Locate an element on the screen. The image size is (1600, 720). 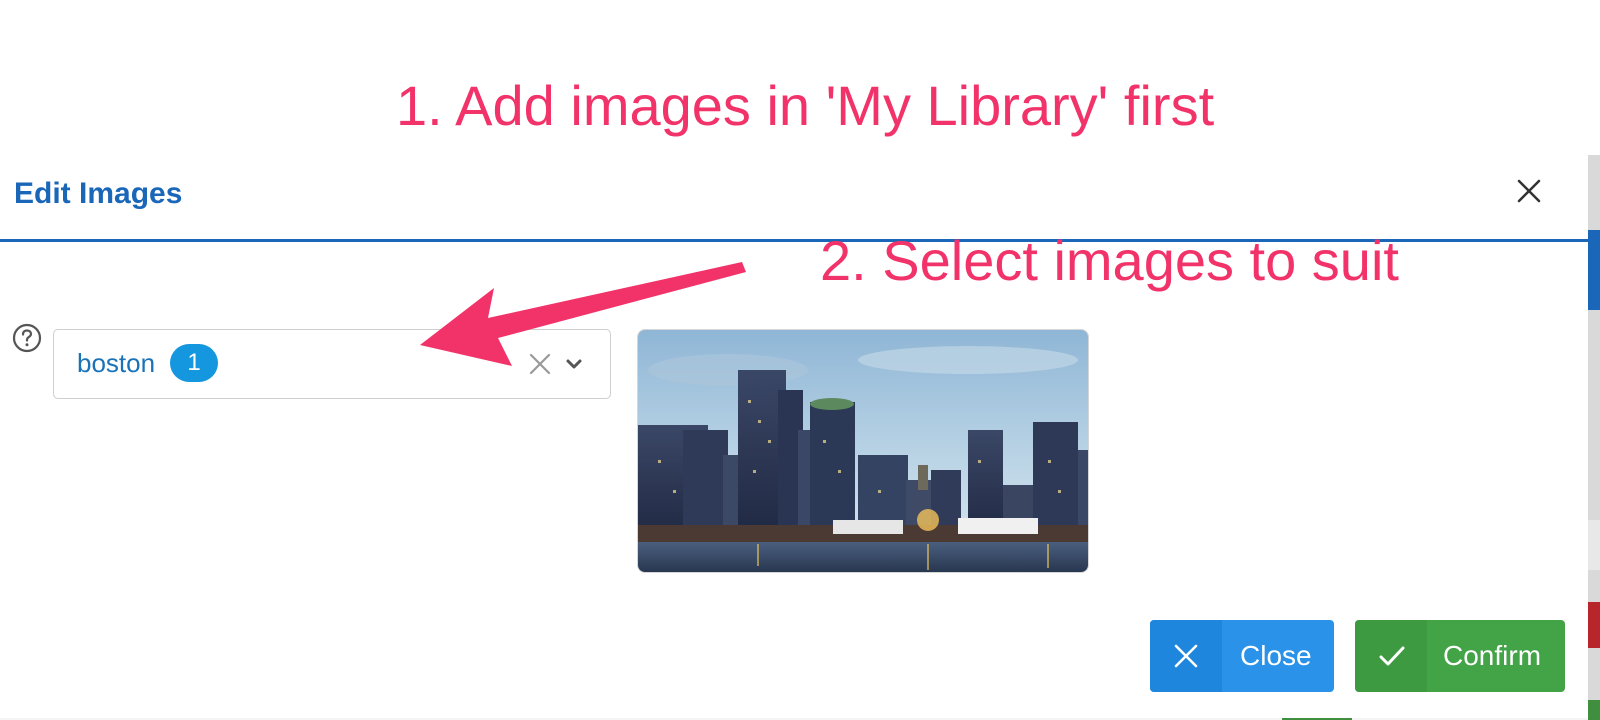
modal-title: Edit Images is located at coordinates (98, 193).